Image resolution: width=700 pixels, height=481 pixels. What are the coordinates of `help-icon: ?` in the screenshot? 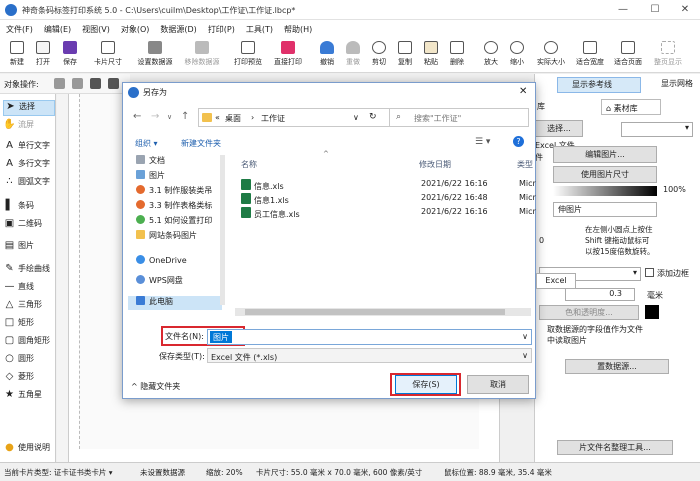 It's located at (518, 141).